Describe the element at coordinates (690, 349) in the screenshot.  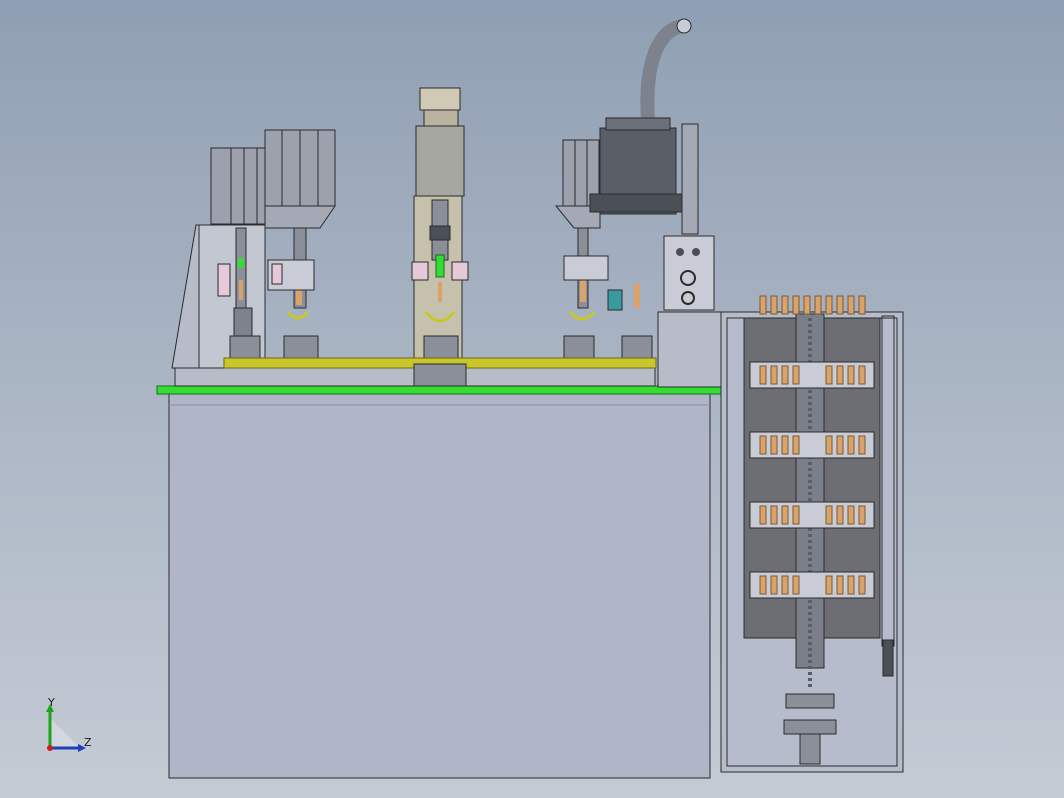
I see `right-support-block` at that location.